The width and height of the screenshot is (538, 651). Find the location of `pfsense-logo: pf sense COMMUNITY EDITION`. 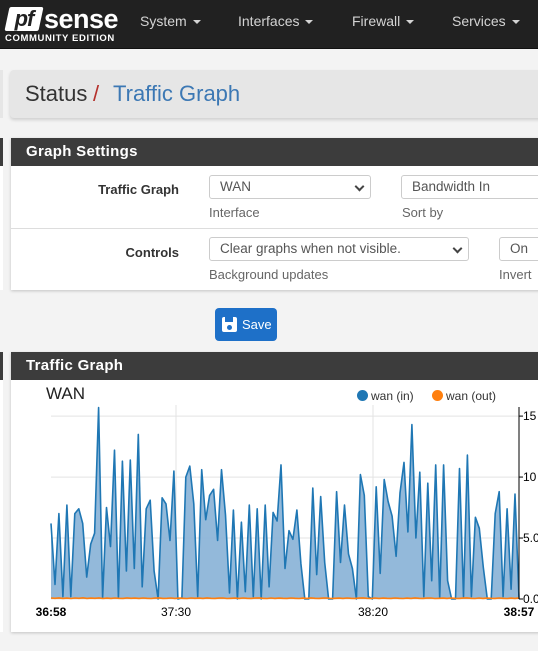

pfsense-logo: pf sense COMMUNITY EDITION is located at coordinates (61, 25).